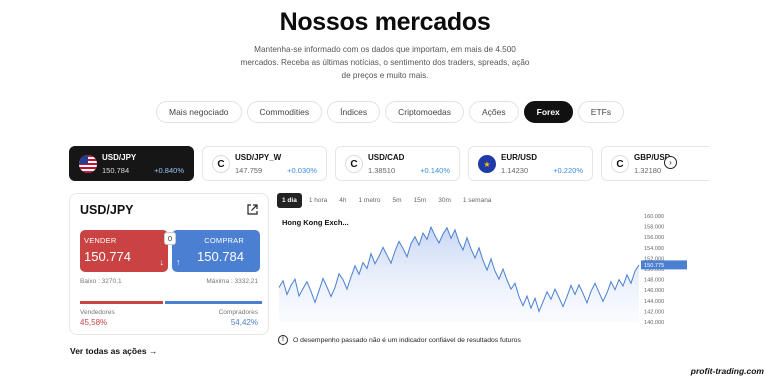 The image size is (770, 380). Describe the element at coordinates (654, 228) in the screenshot. I see `y-tick-label: 158.000` at that location.